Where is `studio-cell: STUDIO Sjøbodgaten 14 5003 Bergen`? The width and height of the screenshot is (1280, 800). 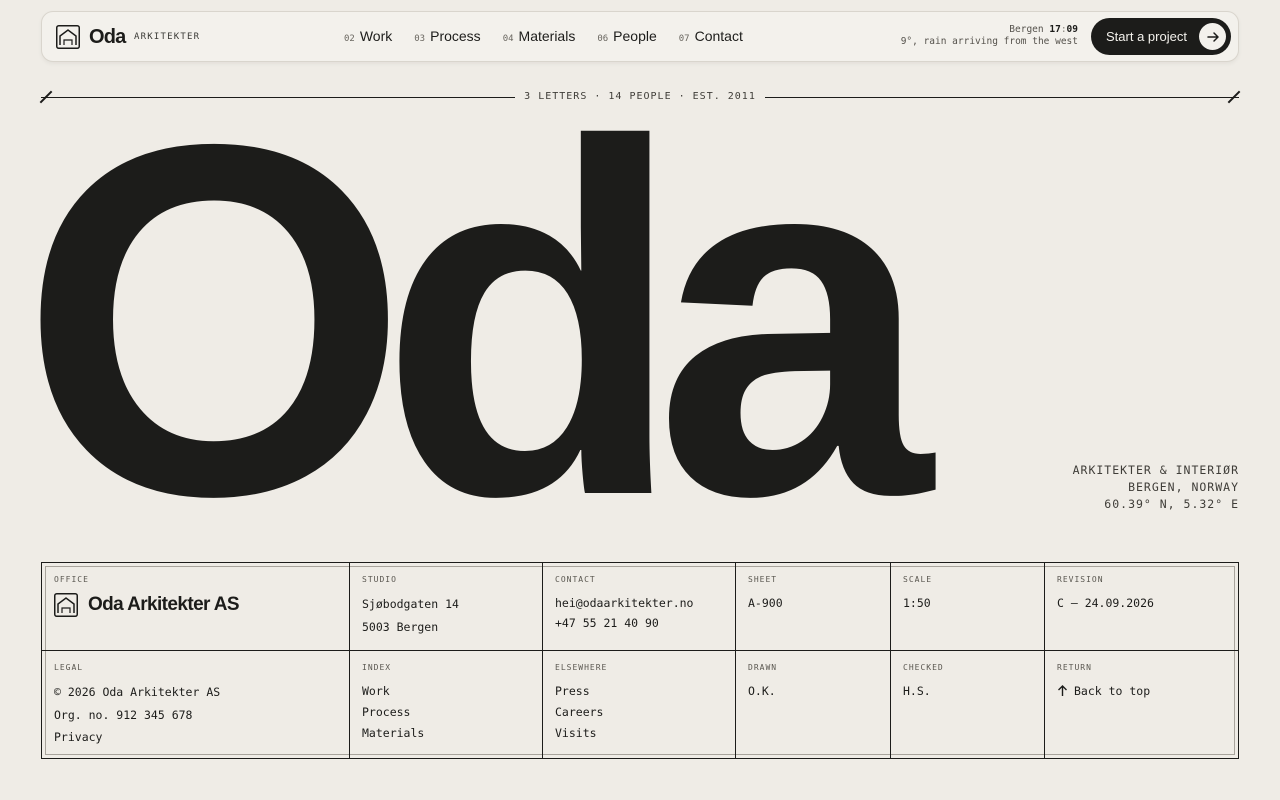 studio-cell: STUDIO Sjøbodgaten 14 5003 Bergen is located at coordinates (446, 607).